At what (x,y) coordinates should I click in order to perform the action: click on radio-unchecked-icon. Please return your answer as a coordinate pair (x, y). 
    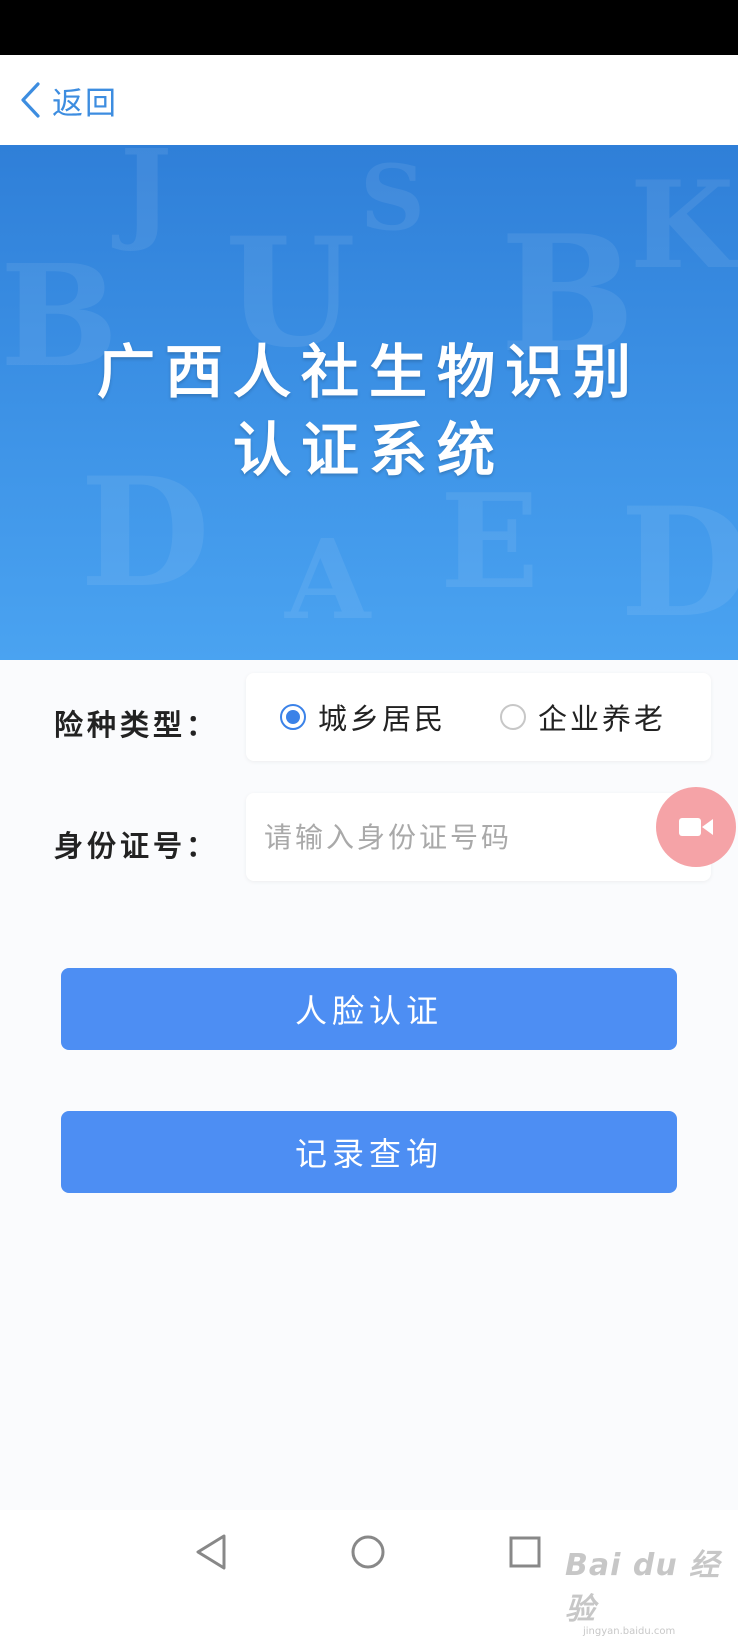
    Looking at the image, I should click on (513, 717).